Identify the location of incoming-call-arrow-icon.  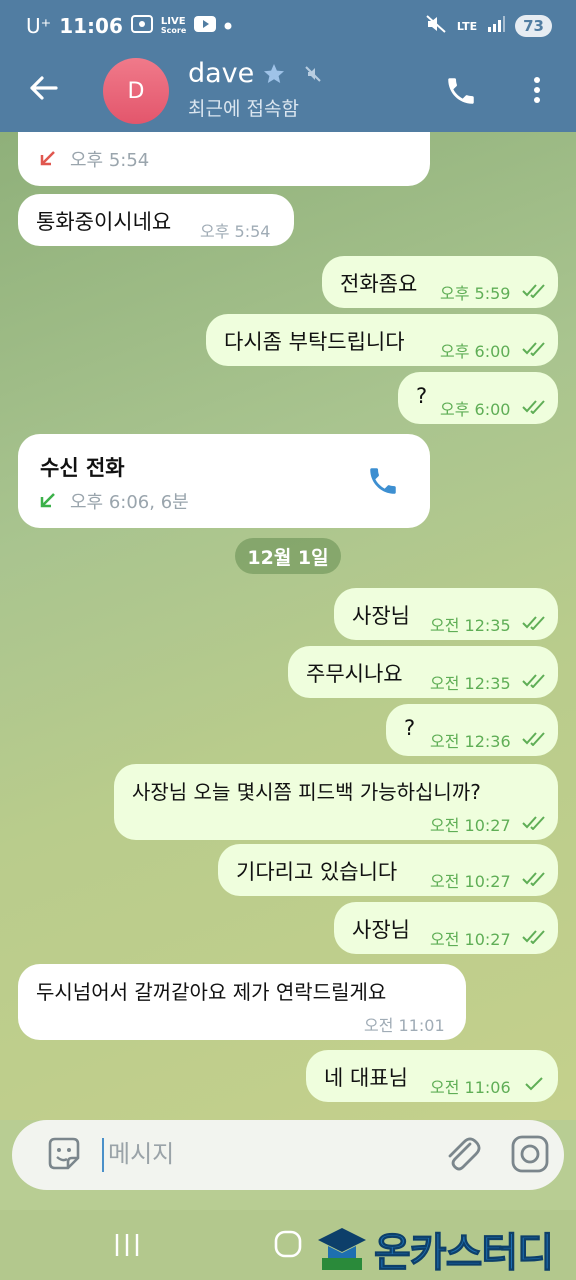
(47, 500).